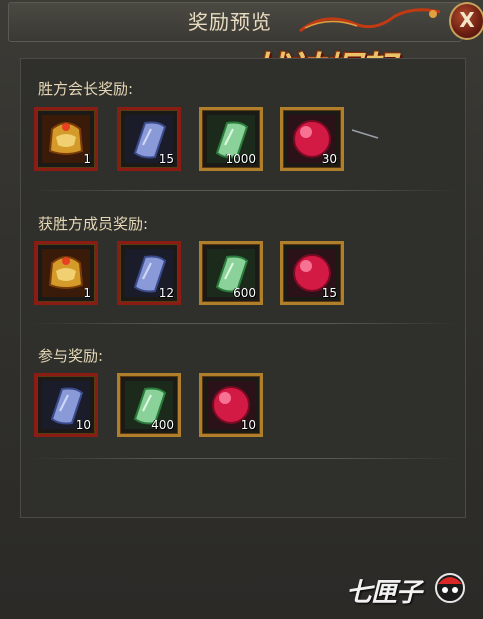  I want to click on close-button: X, so click(466, 21).